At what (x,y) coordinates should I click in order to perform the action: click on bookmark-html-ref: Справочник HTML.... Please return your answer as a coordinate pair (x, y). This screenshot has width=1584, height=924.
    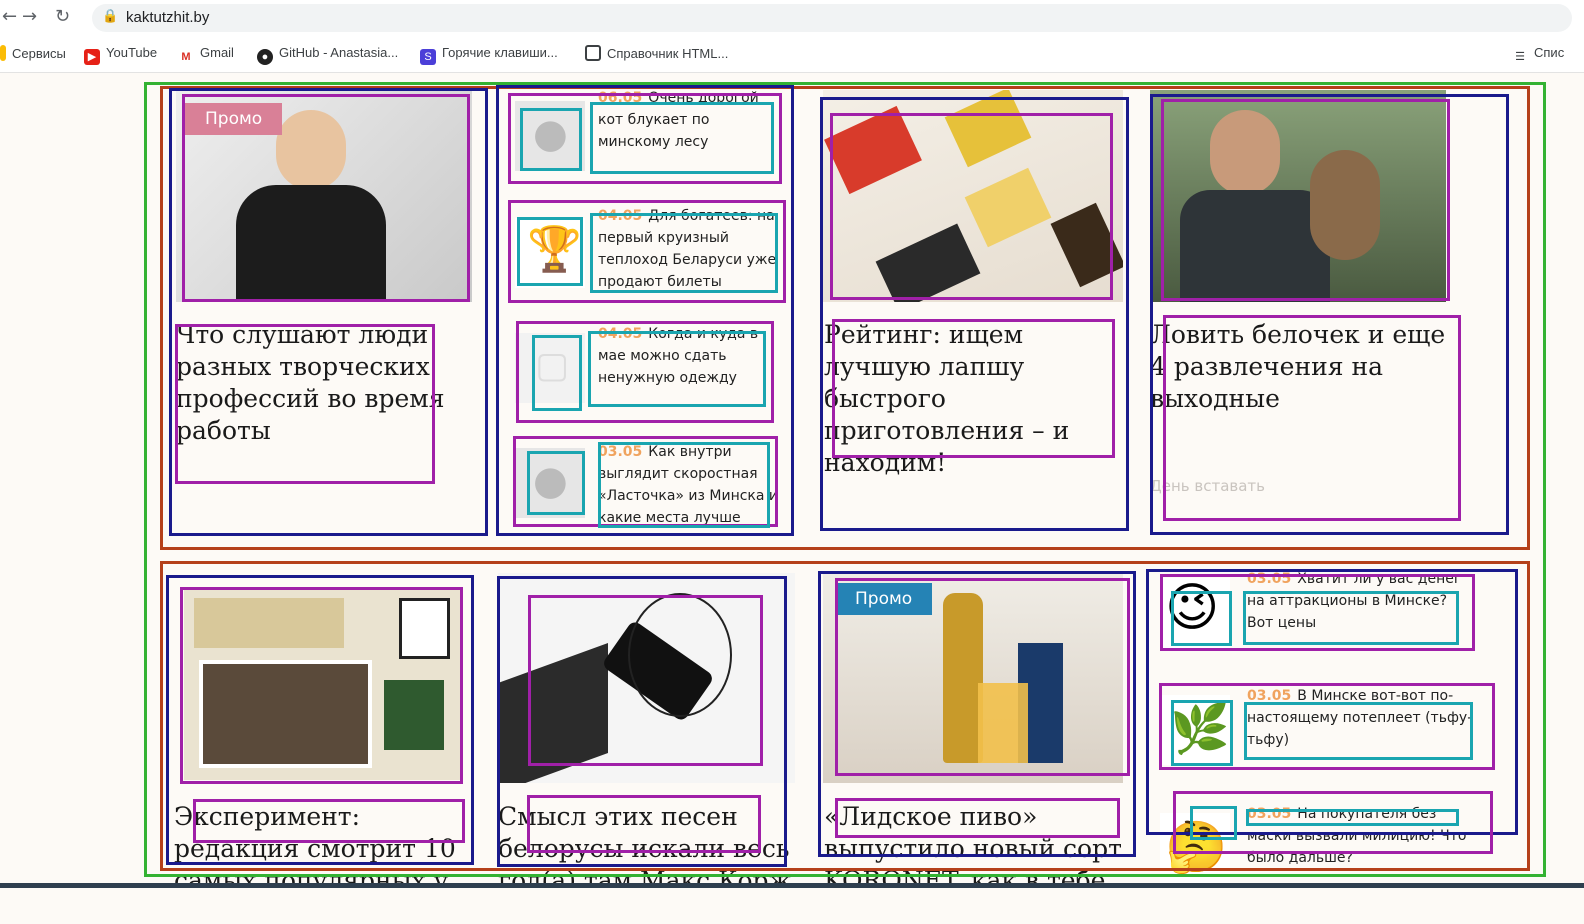
    Looking at the image, I should click on (656, 53).